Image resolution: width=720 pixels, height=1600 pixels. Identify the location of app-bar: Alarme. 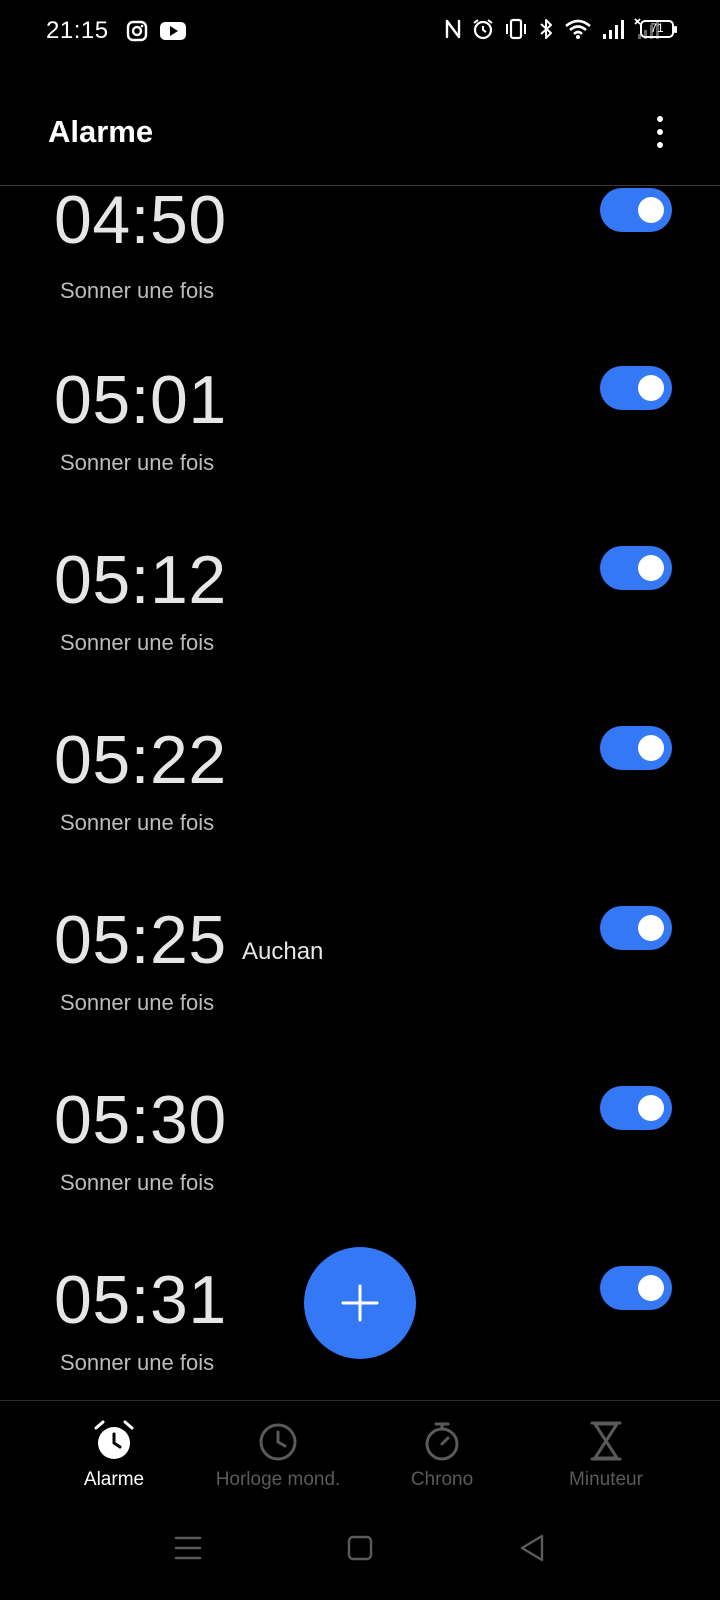
(360, 125).